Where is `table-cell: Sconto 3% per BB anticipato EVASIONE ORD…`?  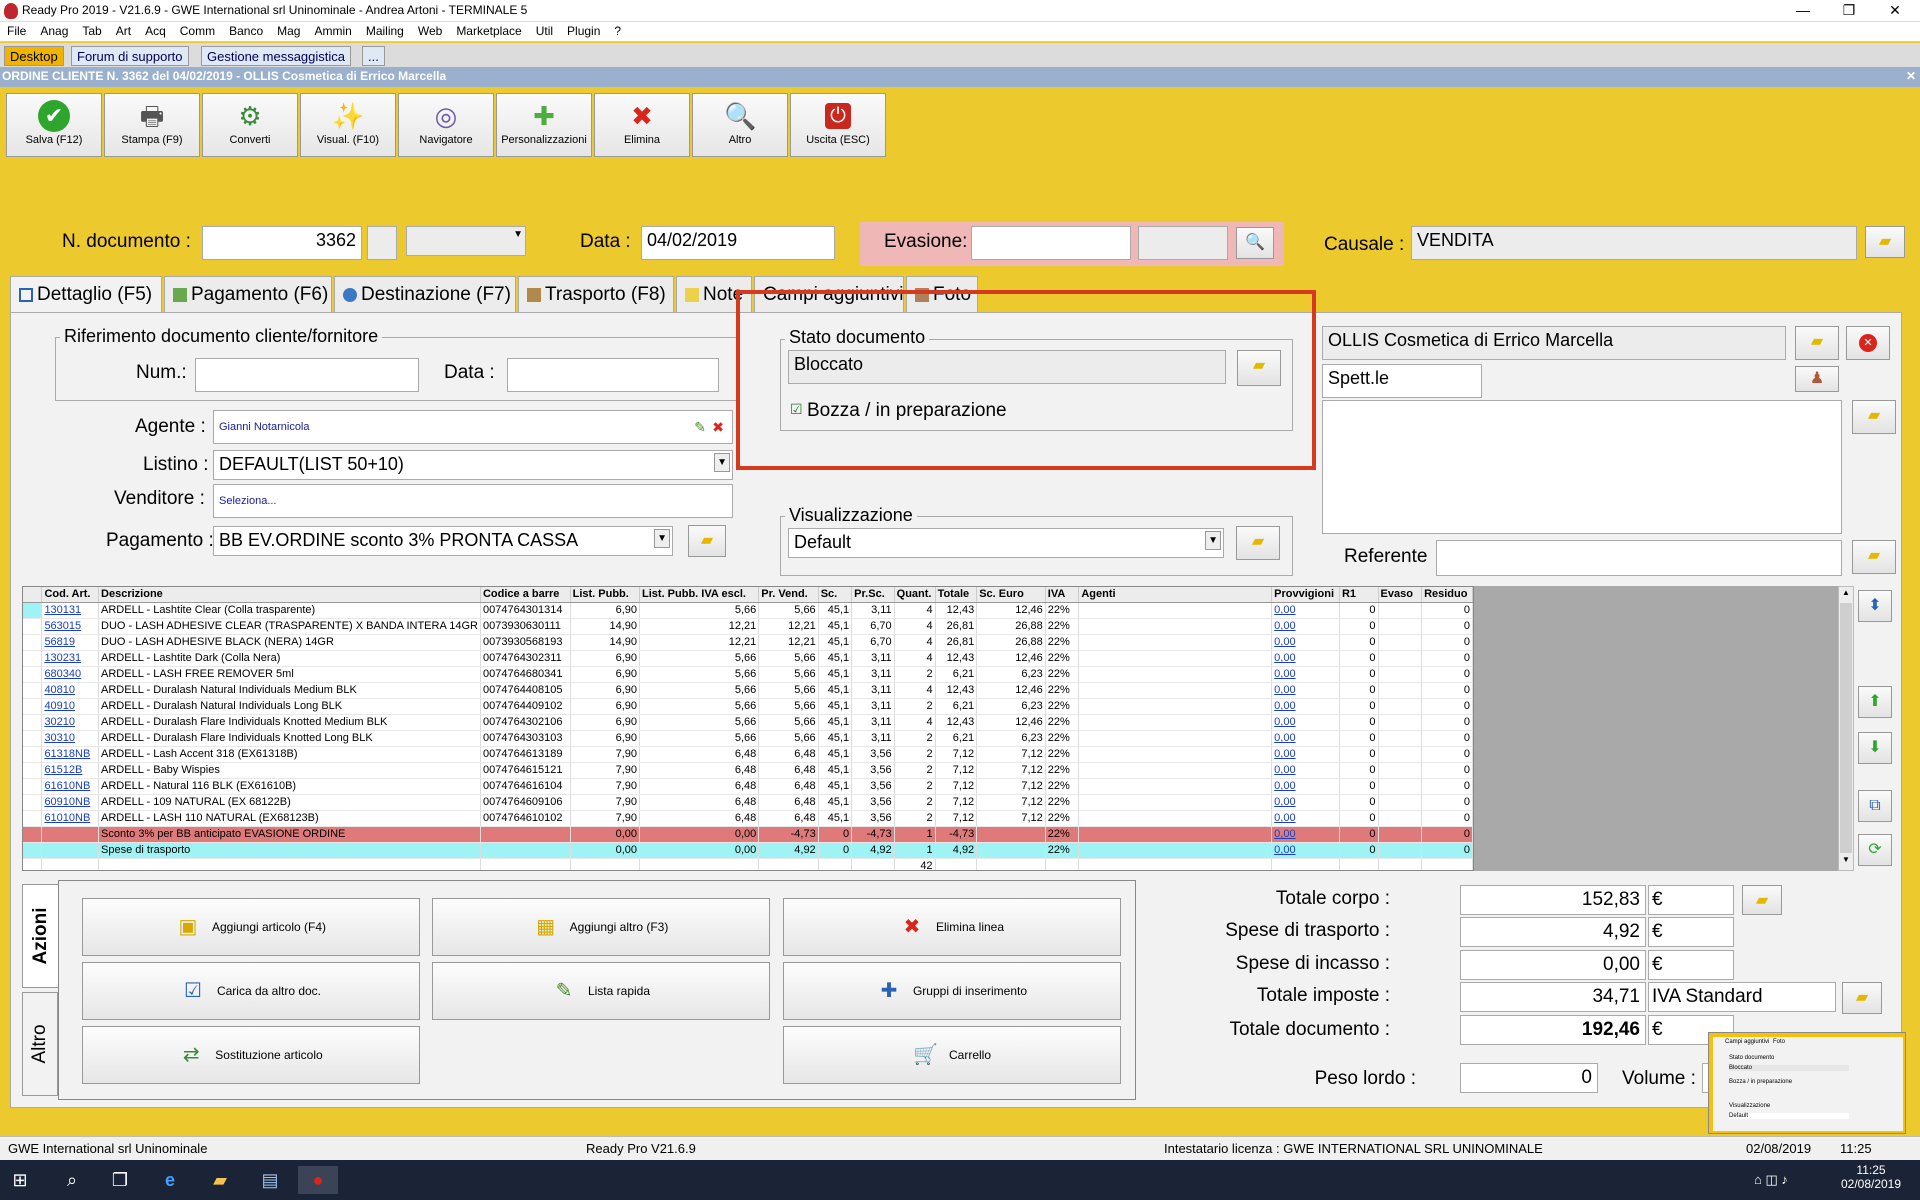 table-cell: Sconto 3% per BB anticipato EVASIONE ORD… is located at coordinates (289, 834).